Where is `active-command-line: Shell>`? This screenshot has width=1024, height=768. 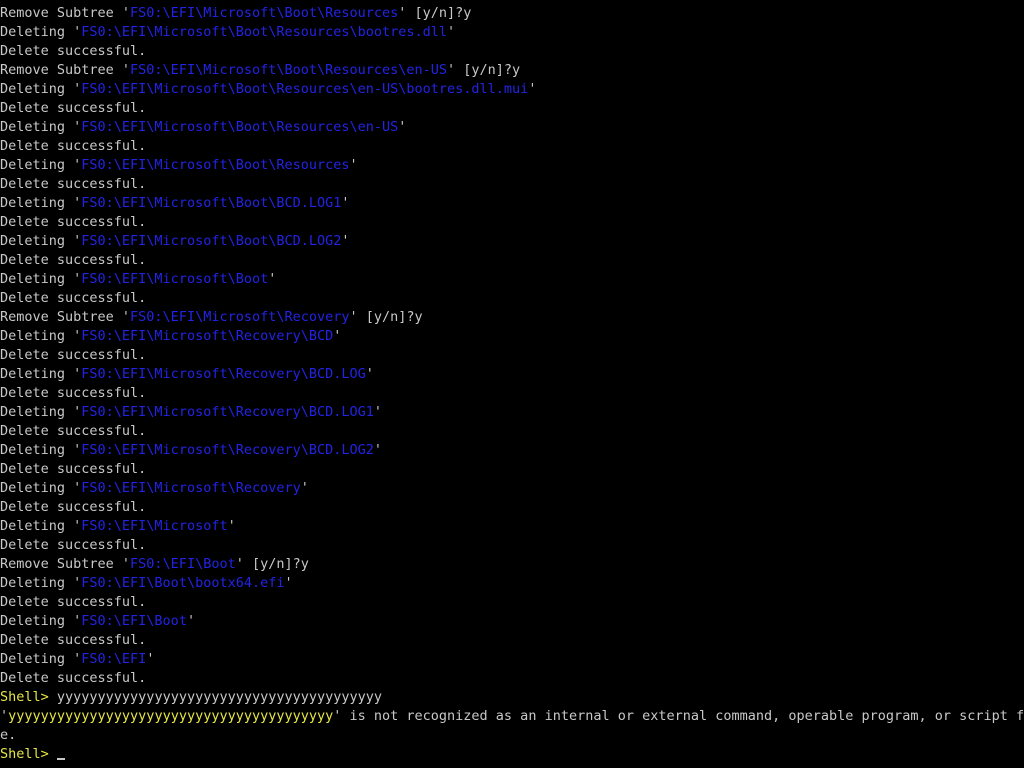 active-command-line: Shell> is located at coordinates (32, 754).